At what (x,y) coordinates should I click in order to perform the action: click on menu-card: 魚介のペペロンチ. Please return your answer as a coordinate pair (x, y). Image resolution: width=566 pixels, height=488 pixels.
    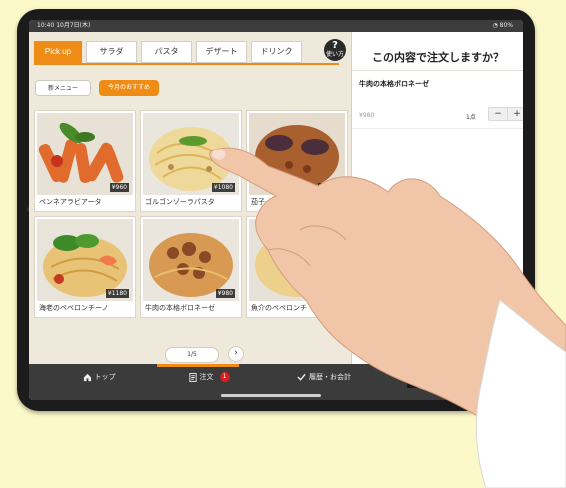
    Looking at the image, I should click on (297, 267).